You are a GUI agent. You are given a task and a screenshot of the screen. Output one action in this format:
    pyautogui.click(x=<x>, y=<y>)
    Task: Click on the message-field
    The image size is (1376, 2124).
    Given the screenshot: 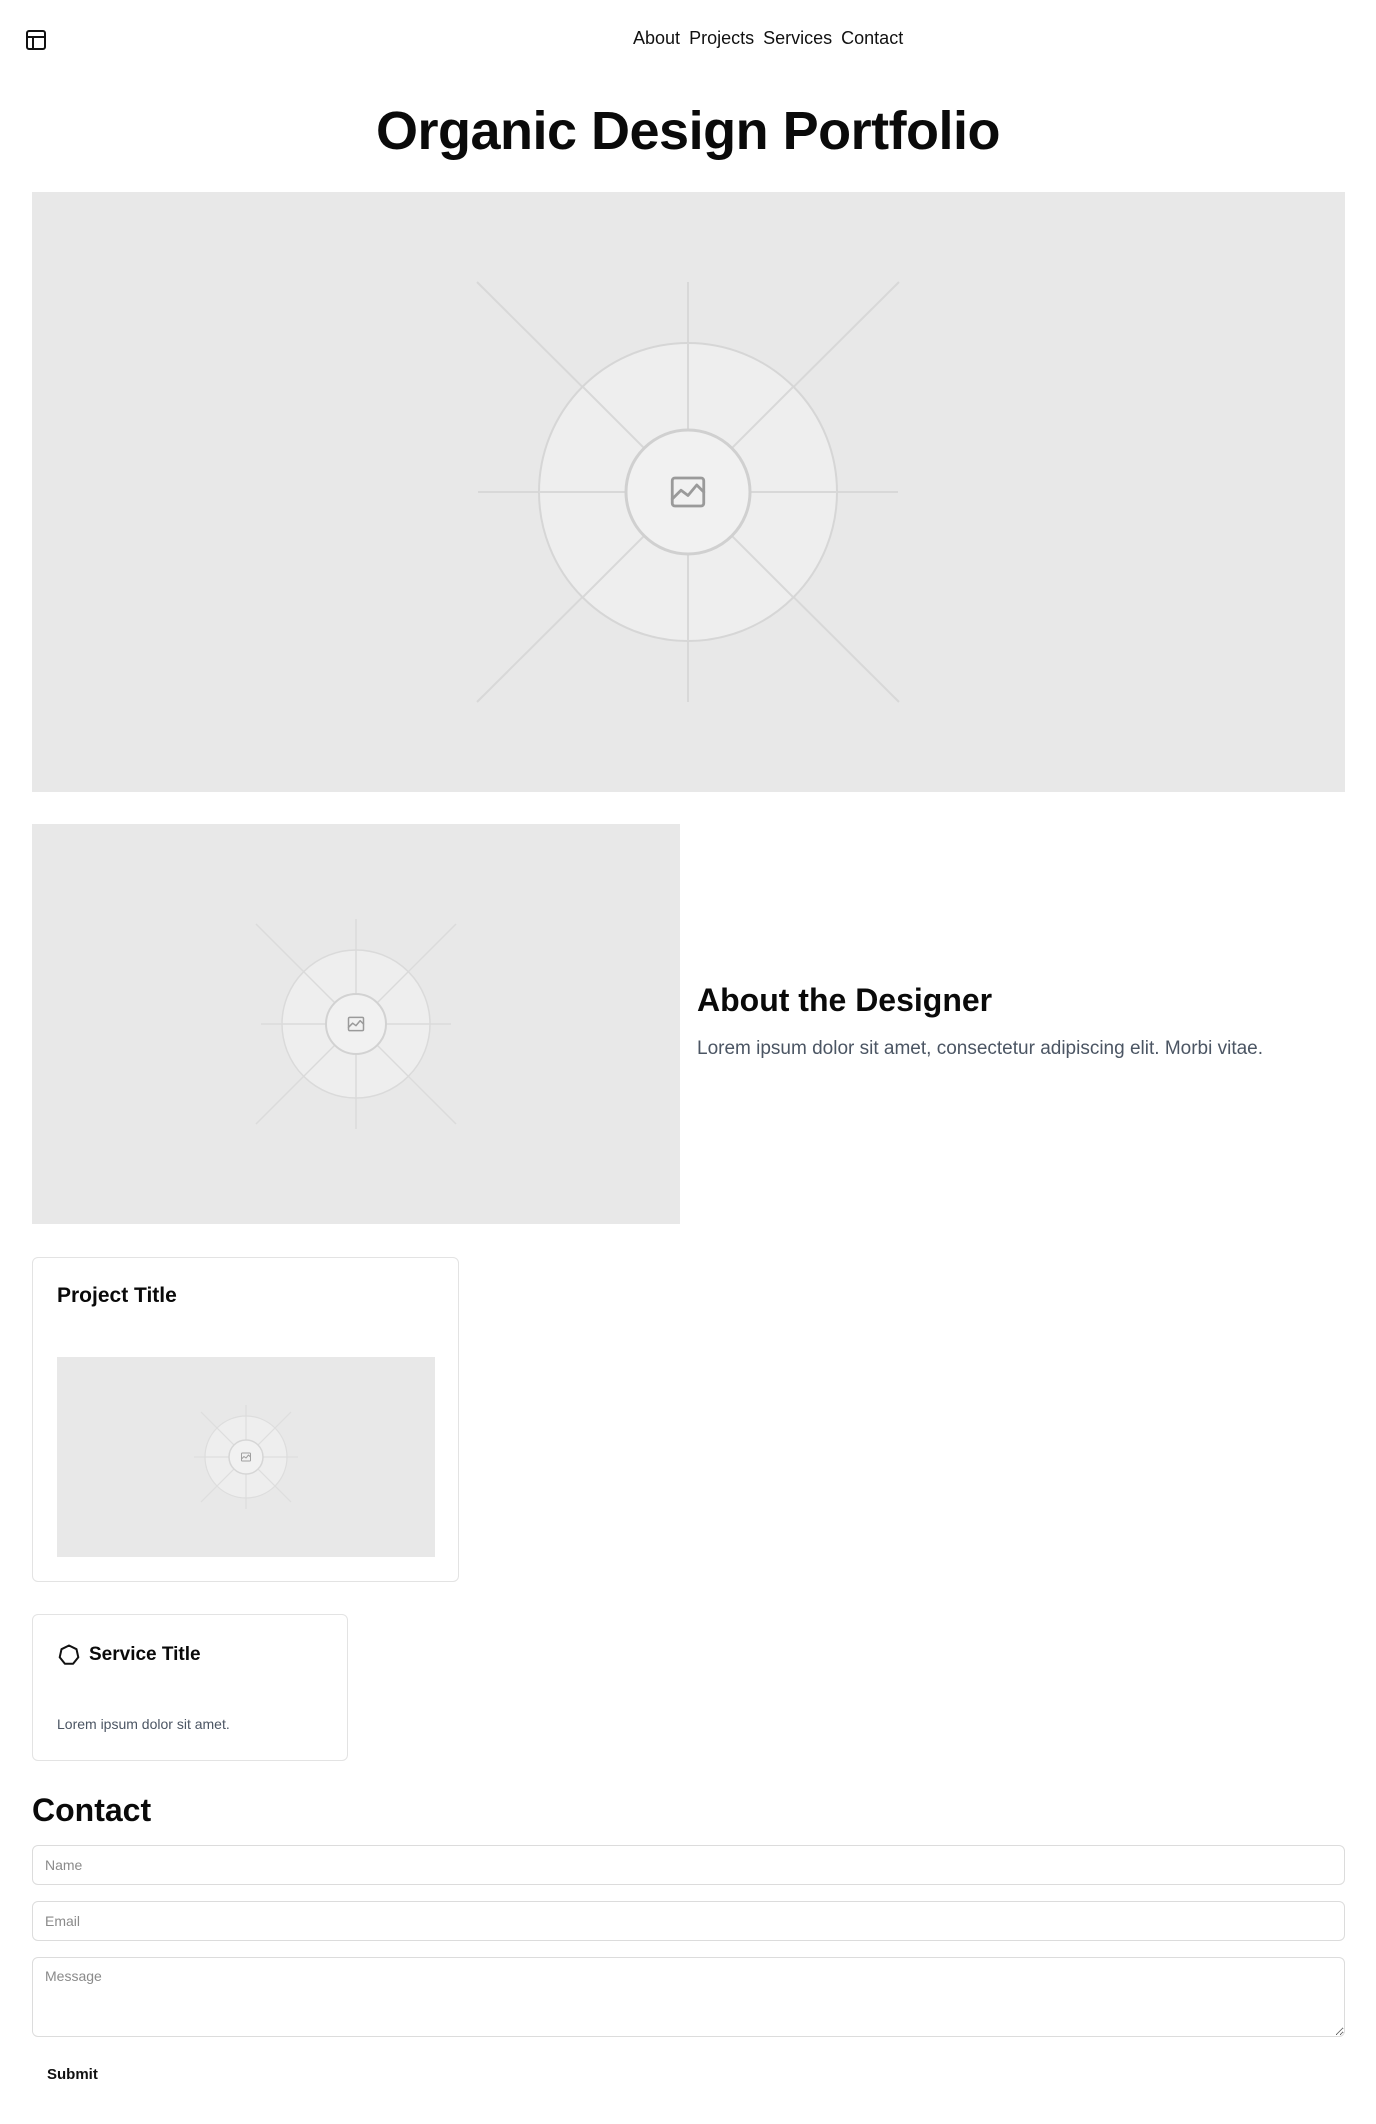 What is the action you would take?
    pyautogui.click(x=688, y=1997)
    